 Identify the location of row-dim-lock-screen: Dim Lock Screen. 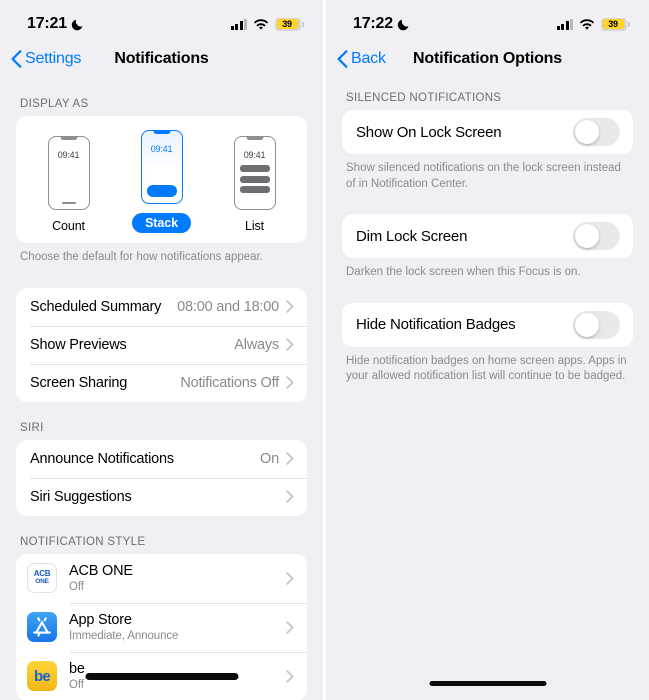
(487, 236).